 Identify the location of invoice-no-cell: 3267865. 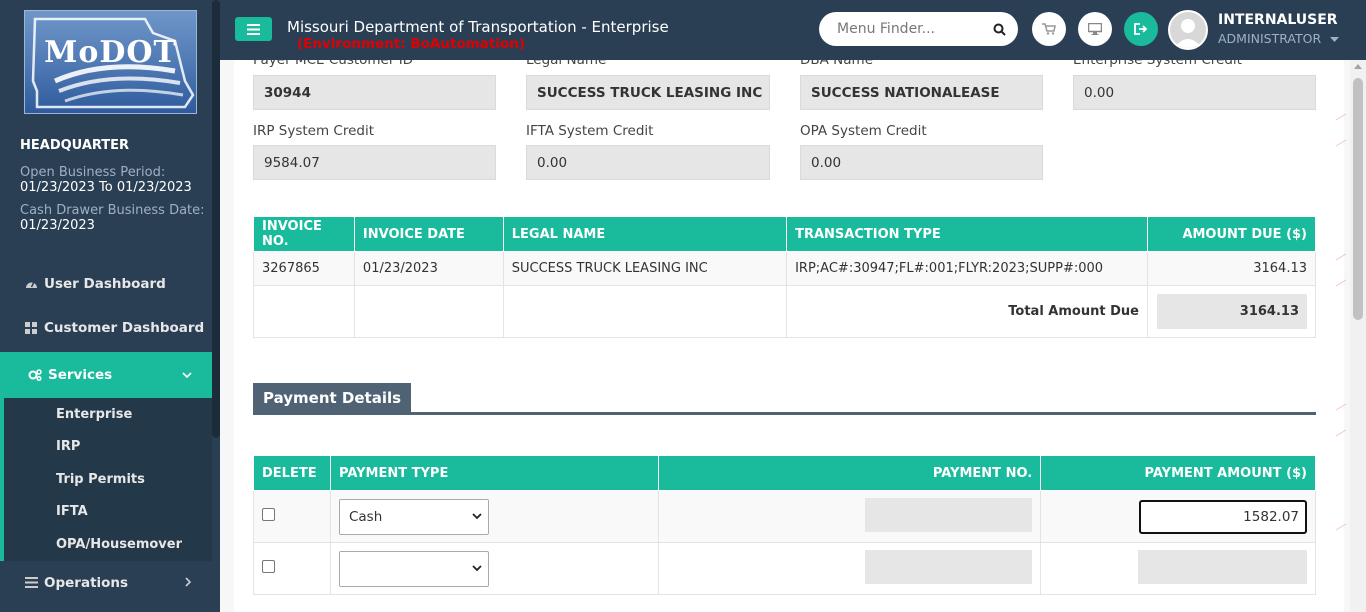
(304, 268).